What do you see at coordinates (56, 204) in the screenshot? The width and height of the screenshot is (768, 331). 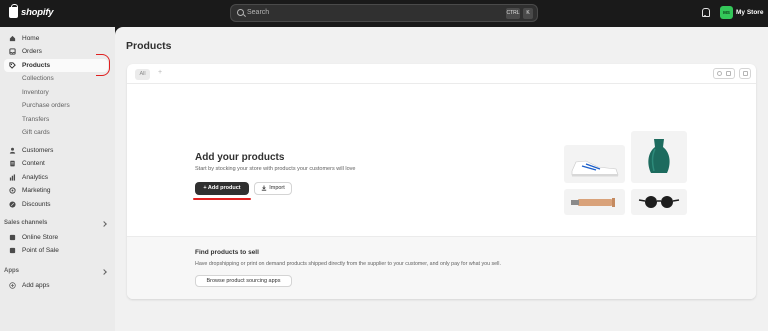 I see `sidebar-item-discounts: Discounts` at bounding box center [56, 204].